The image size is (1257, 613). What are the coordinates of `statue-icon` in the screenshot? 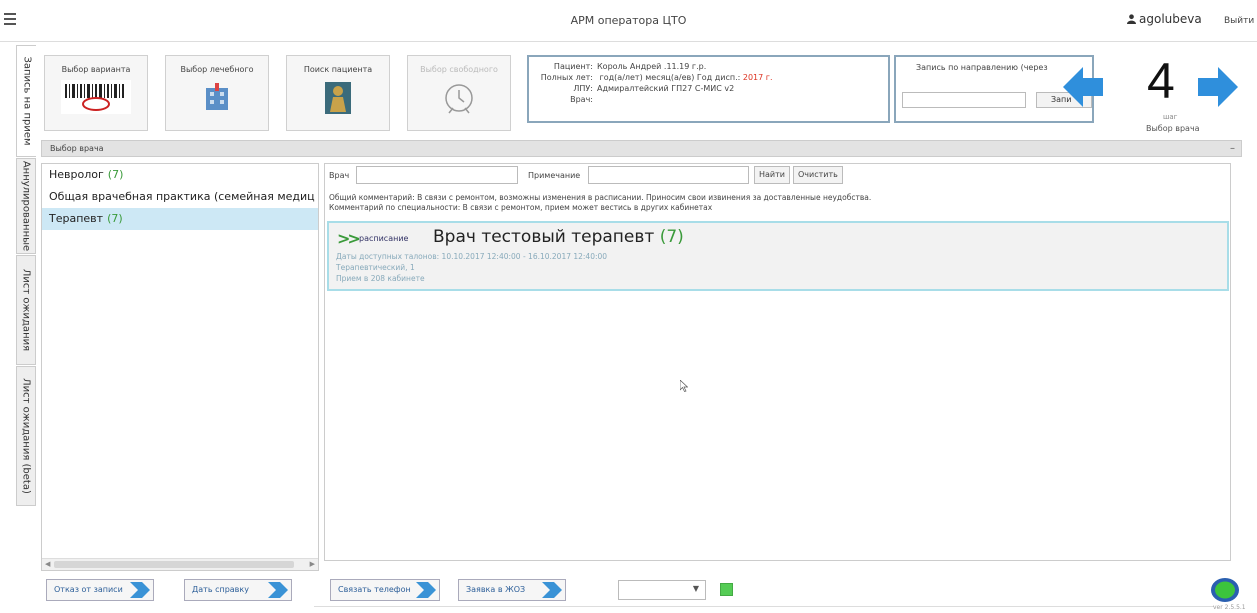 It's located at (338, 98).